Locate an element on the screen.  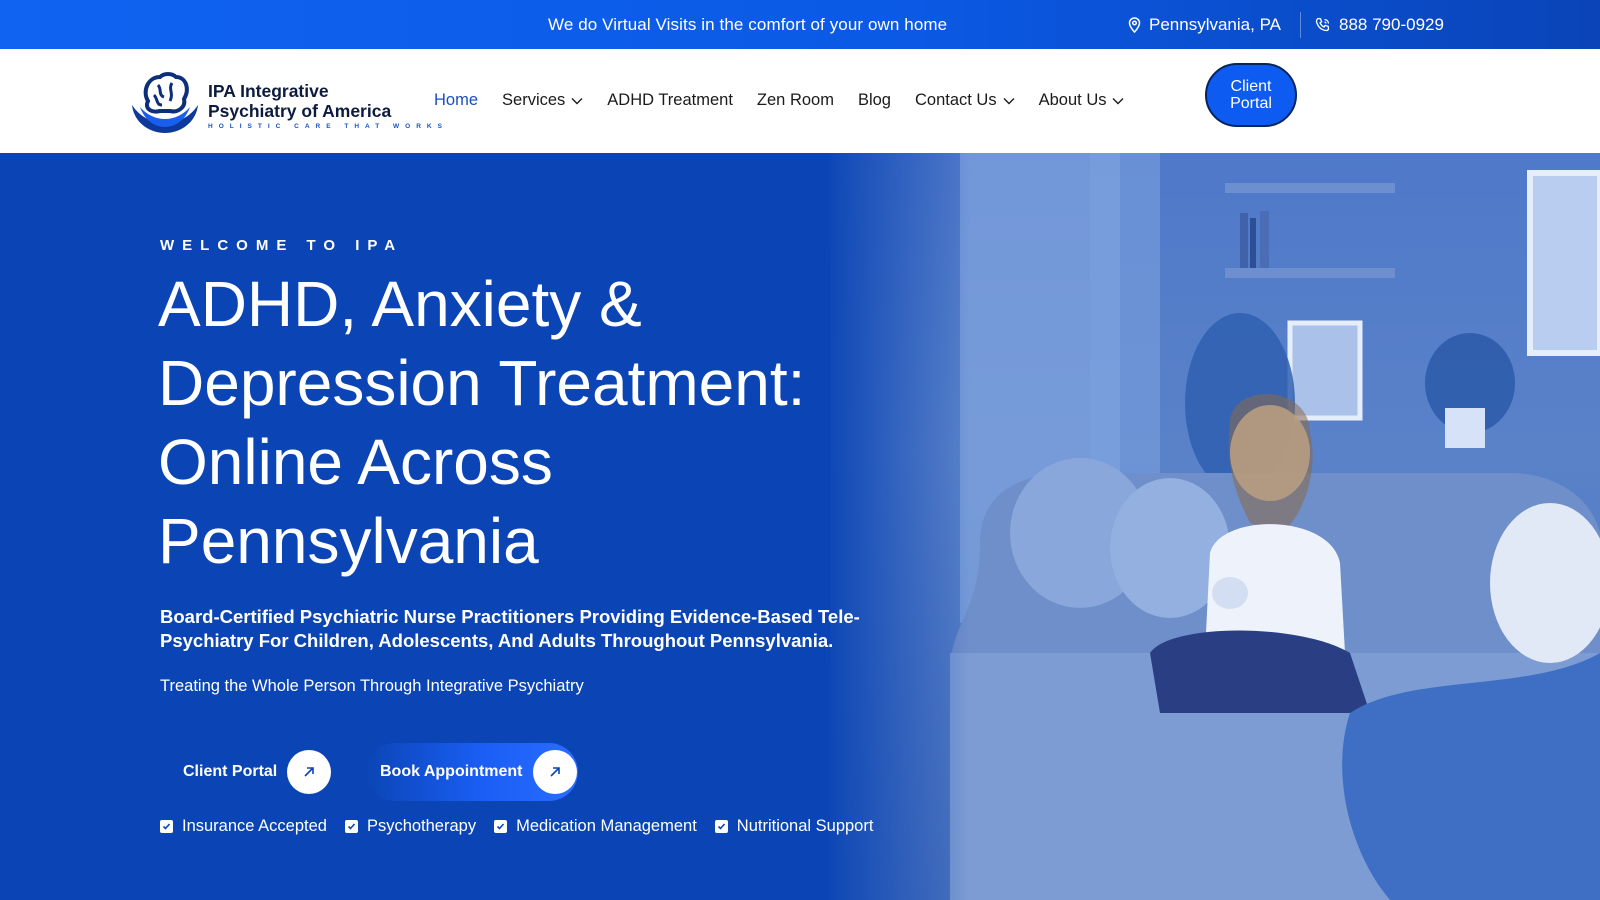
feature-item: Nutritional Support is located at coordinates (794, 826).